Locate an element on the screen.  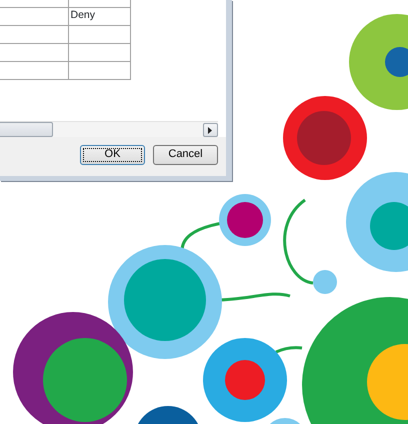
cancel-button: Cancel is located at coordinates (185, 154).